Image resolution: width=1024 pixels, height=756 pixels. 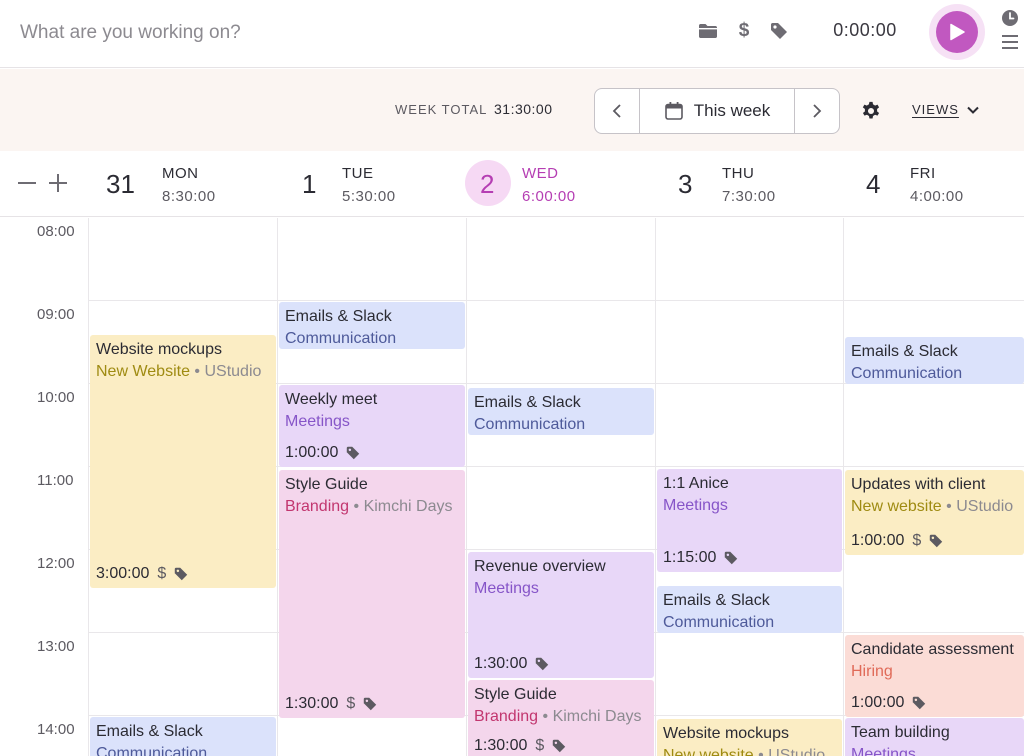 I want to click on entry-duration: 3:00:00, so click(x=123, y=573).